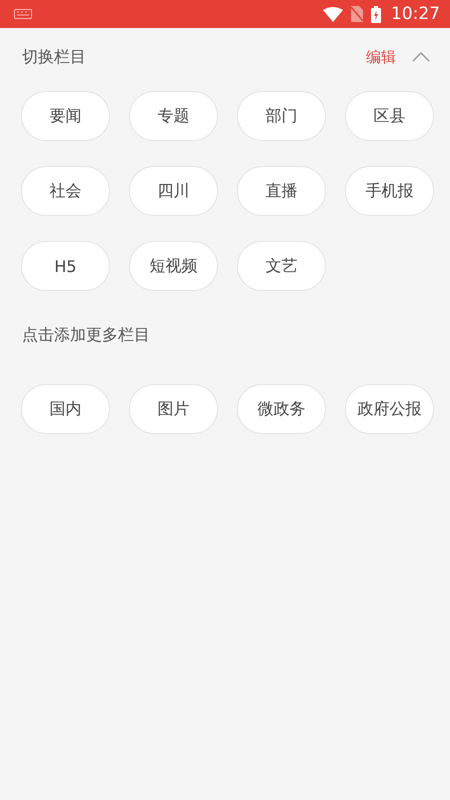 The height and width of the screenshot is (800, 450). Describe the element at coordinates (281, 266) in the screenshot. I see `channel-chip: 文艺` at that location.